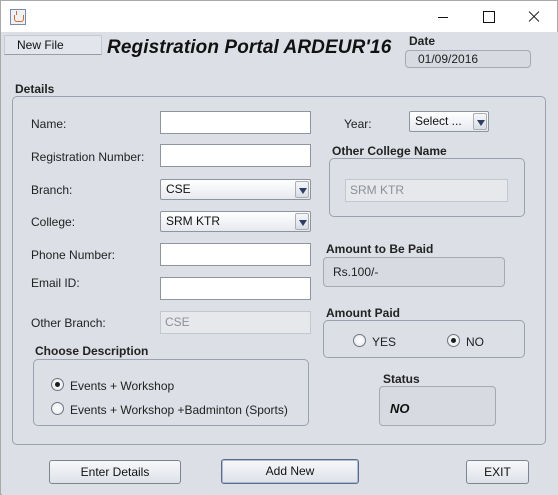 This screenshot has width=558, height=495. What do you see at coordinates (18, 17) in the screenshot?
I see `java-app-icon` at bounding box center [18, 17].